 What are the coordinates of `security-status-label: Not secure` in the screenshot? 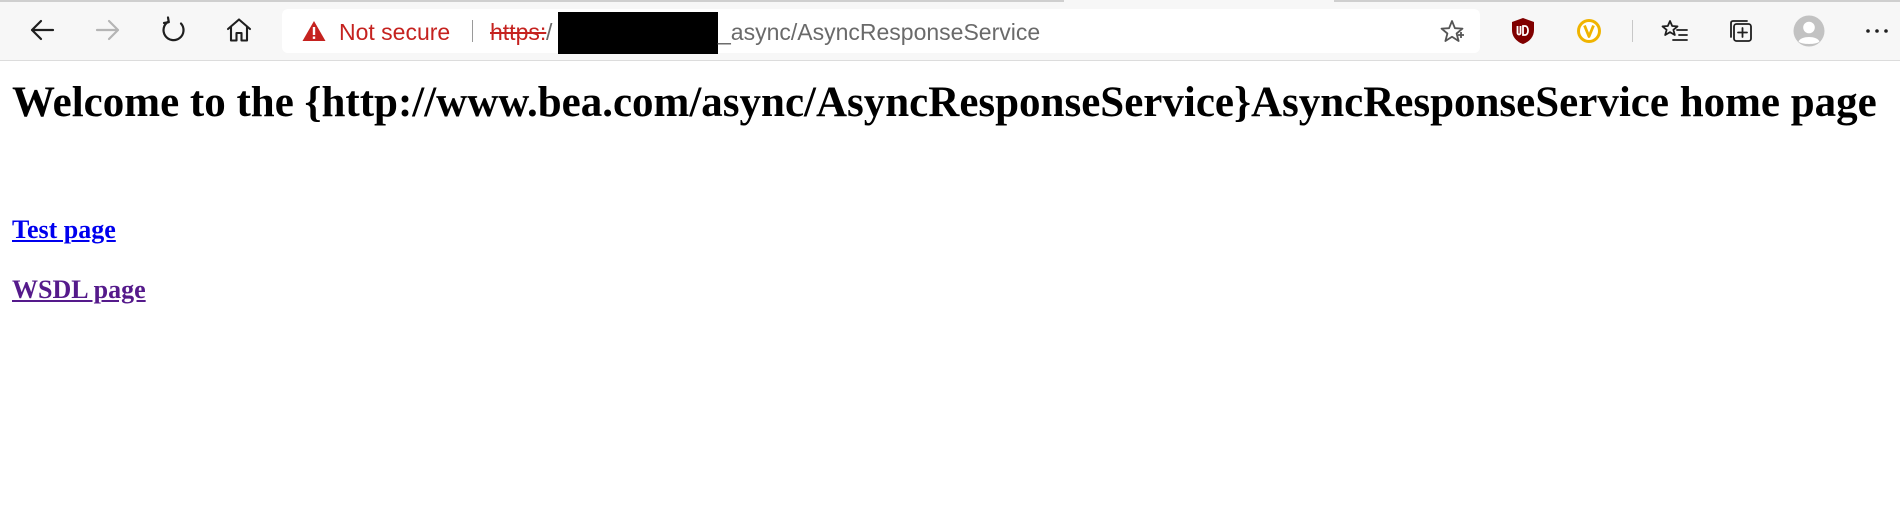 It's located at (394, 32).